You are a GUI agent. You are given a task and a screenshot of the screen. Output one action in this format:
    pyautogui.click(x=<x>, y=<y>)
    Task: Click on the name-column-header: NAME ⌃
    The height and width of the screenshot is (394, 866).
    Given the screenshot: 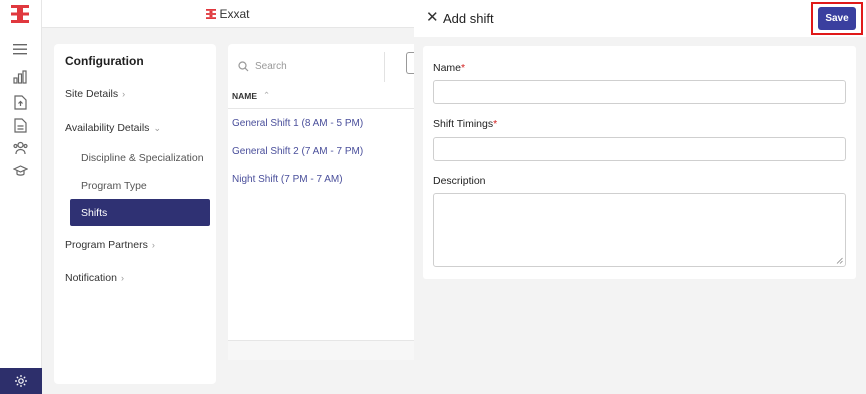 What is the action you would take?
    pyautogui.click(x=251, y=95)
    